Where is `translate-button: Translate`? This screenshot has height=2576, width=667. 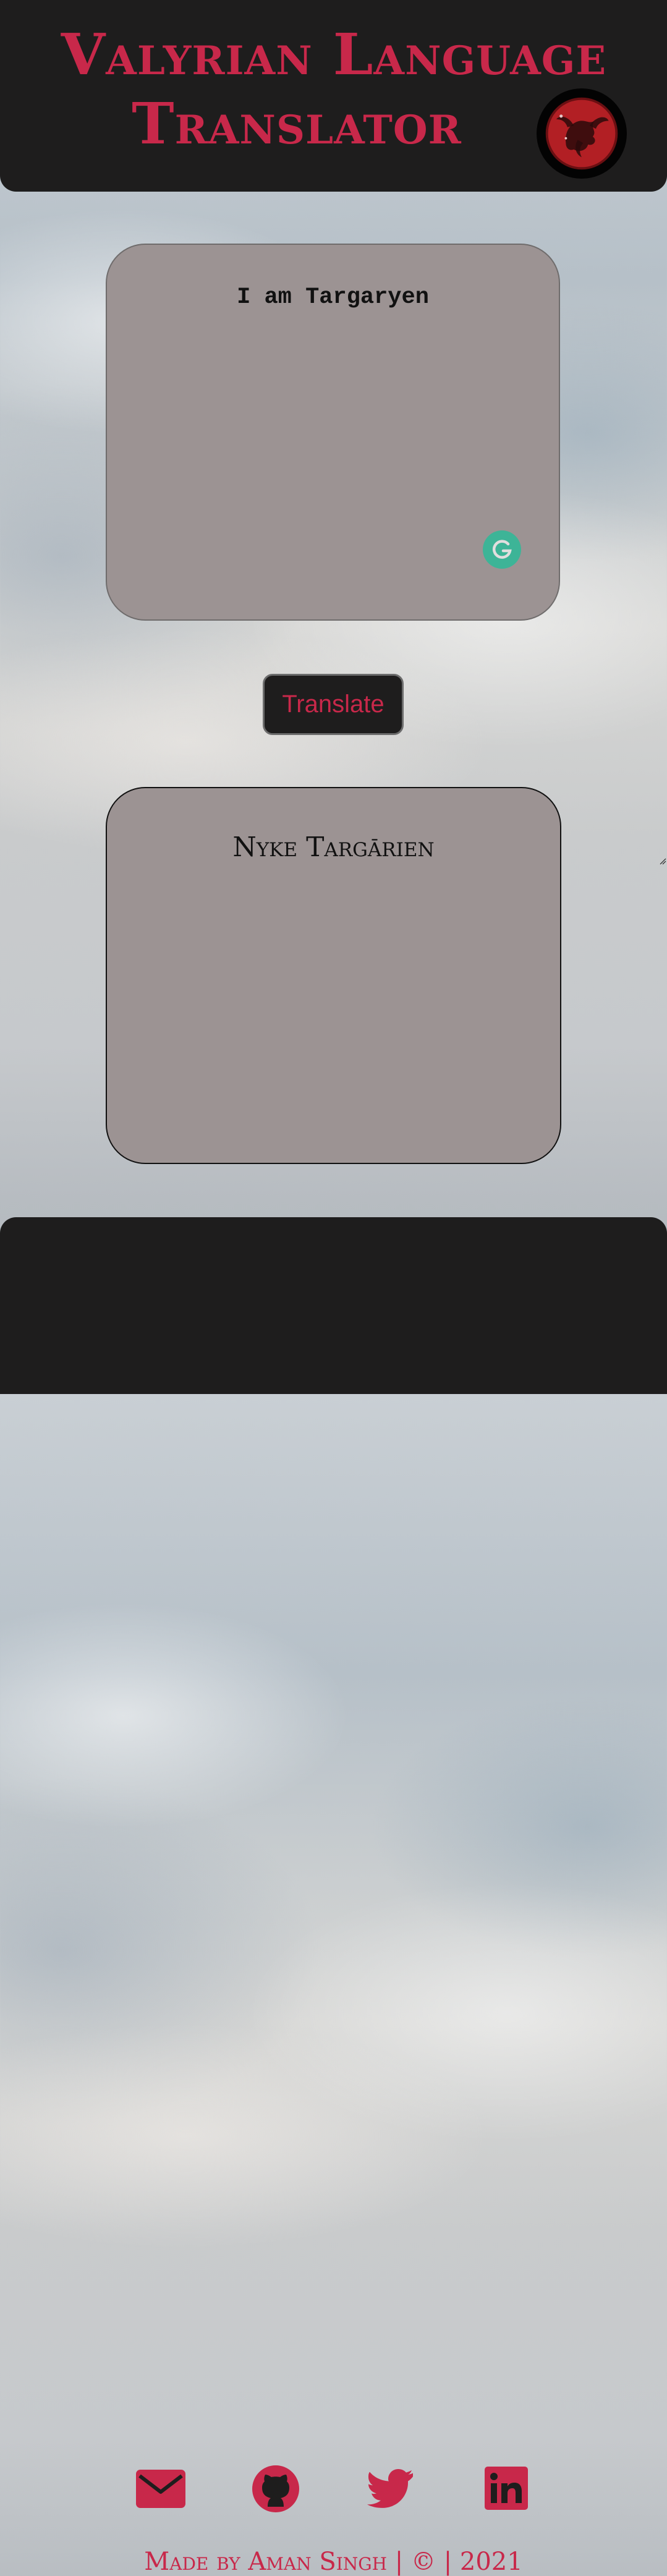
translate-button: Translate is located at coordinates (333, 704).